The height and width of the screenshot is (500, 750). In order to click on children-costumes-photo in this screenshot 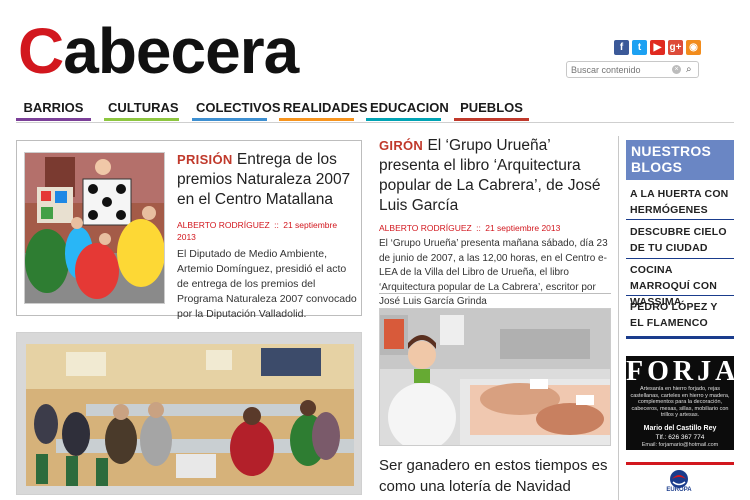, I will do `click(94, 228)`.